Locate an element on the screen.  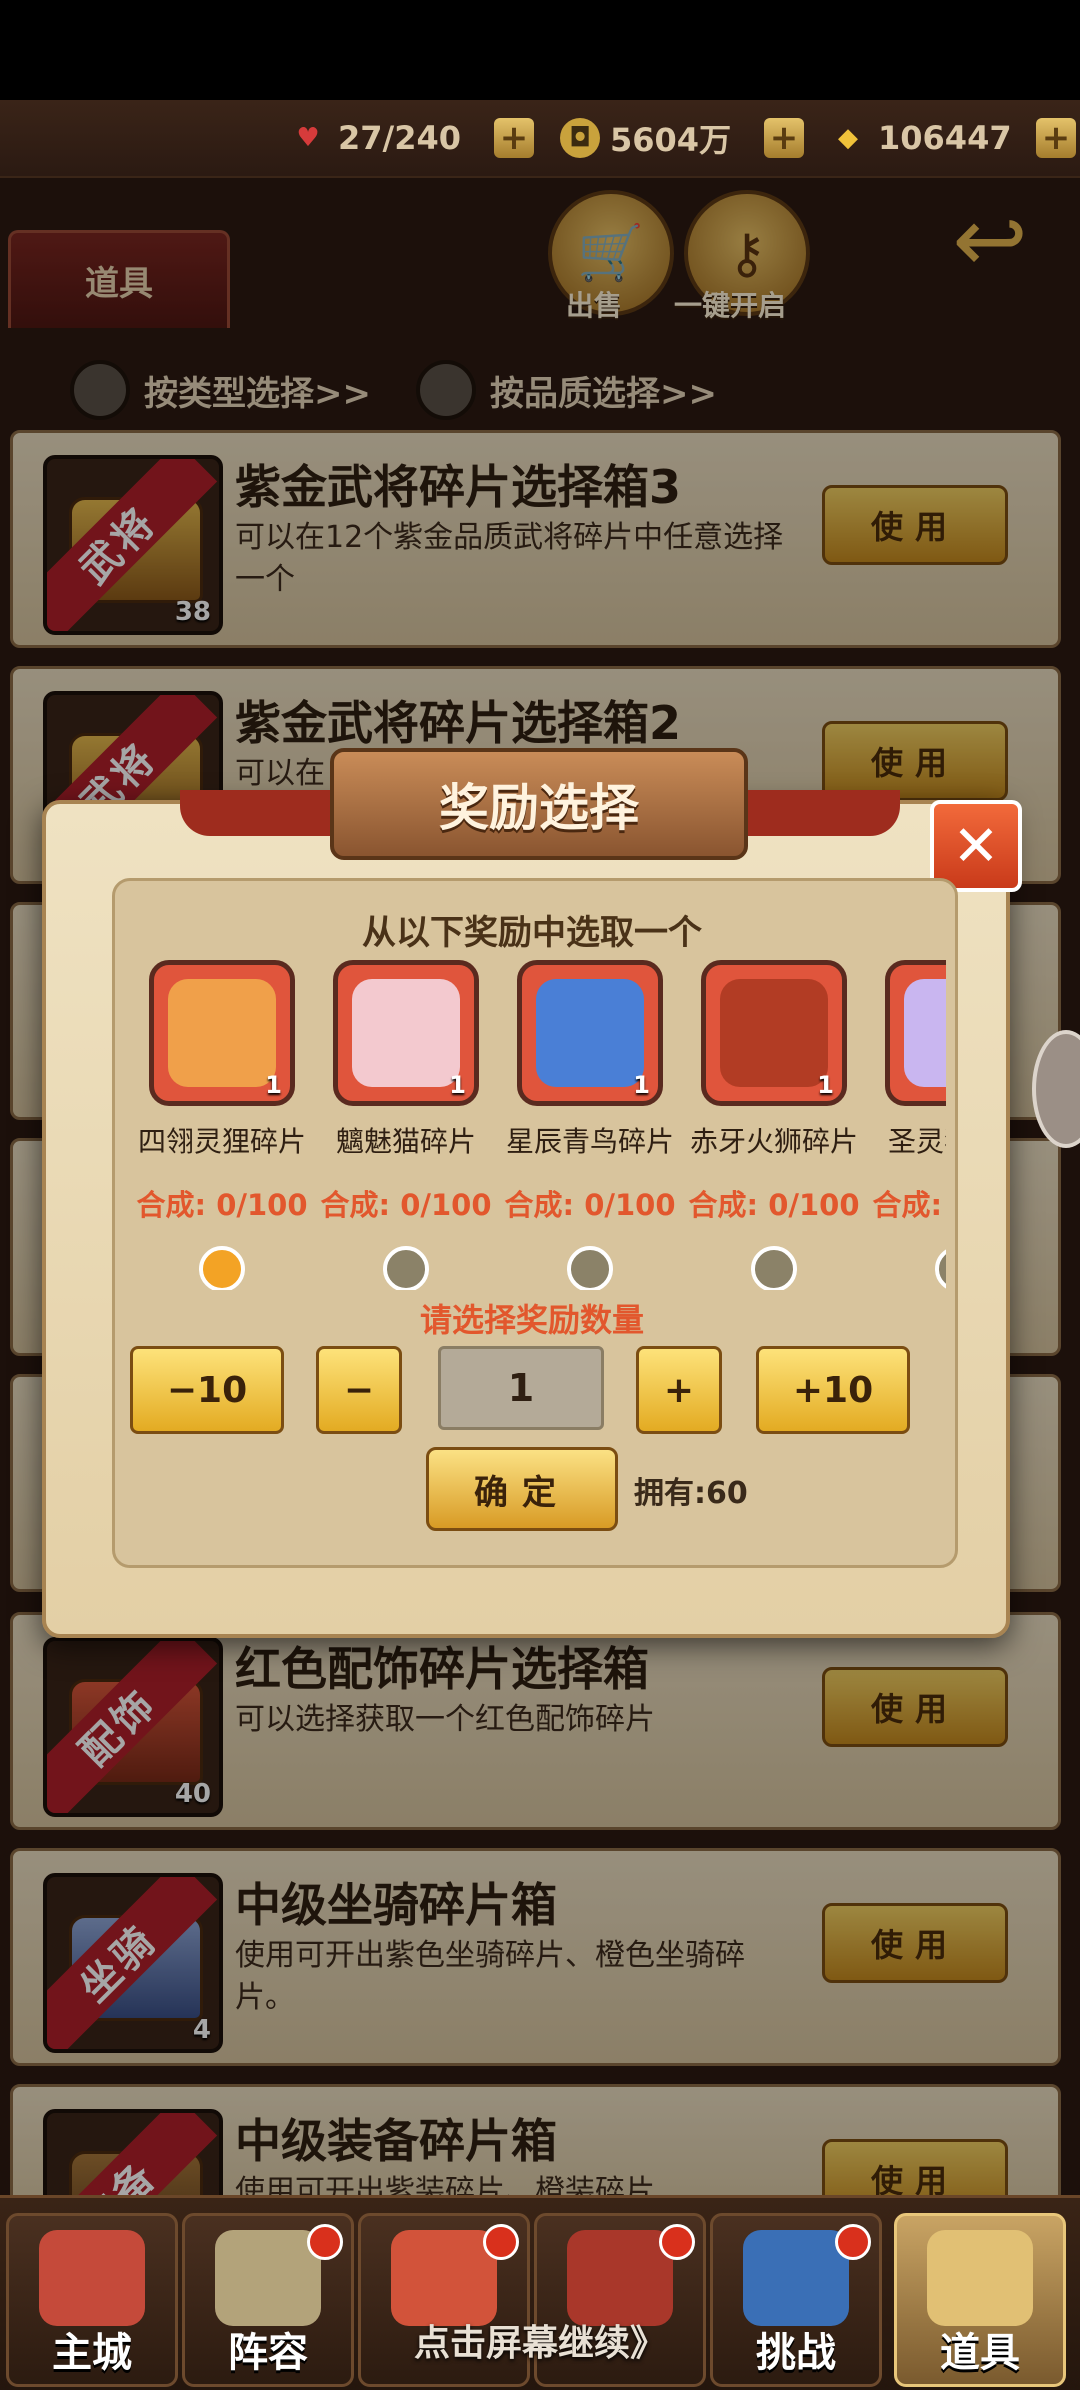
coin-display: ◘ 5604万 is located at coordinates (645, 138).